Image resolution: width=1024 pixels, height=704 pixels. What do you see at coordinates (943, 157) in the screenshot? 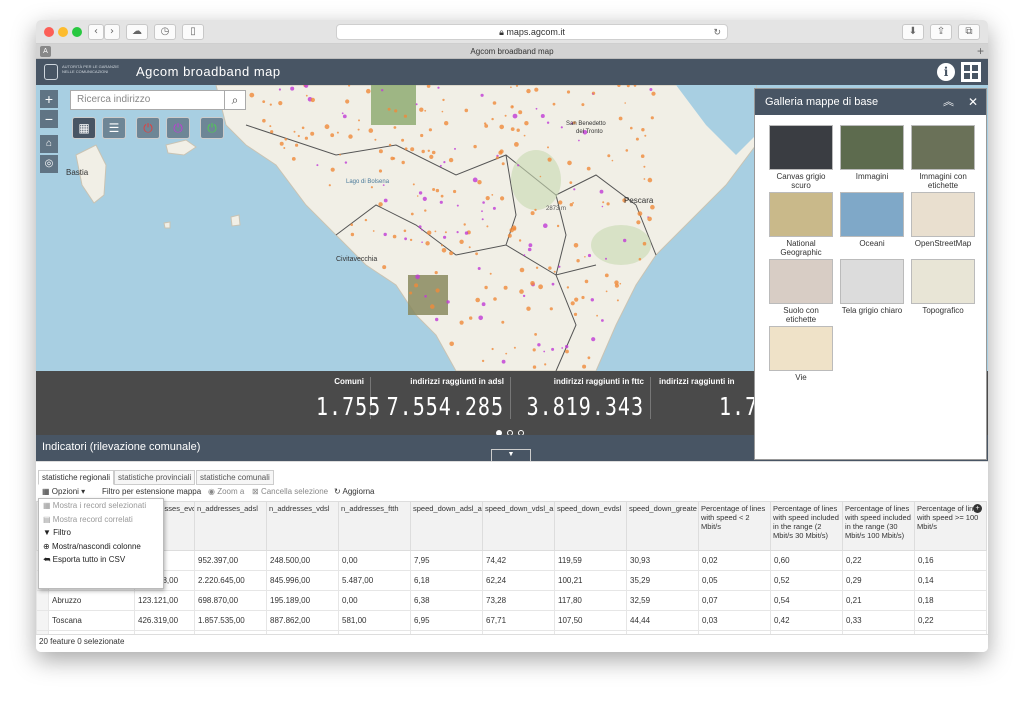
I see `basemap-option: Immagini con etichette` at bounding box center [943, 157].